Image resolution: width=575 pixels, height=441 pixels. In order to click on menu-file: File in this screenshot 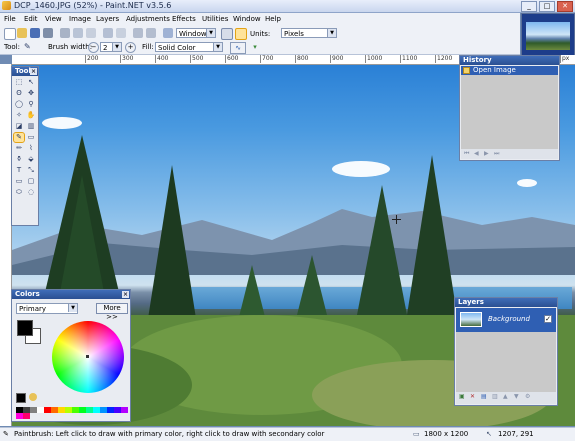, I will do `click(10, 19)`.